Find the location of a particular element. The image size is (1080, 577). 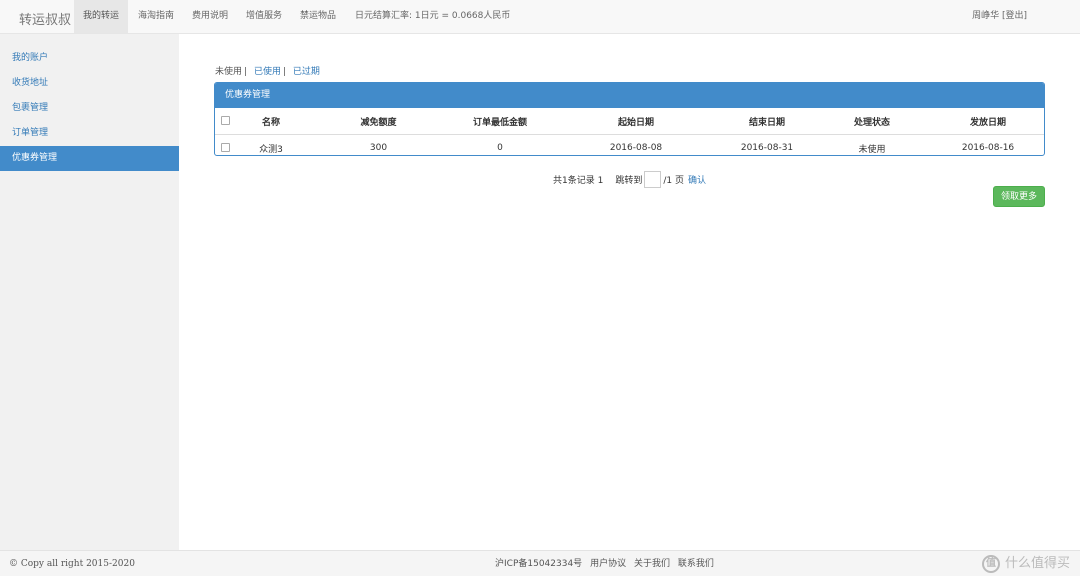

user-agreement-link: 用户协议 is located at coordinates (608, 564).